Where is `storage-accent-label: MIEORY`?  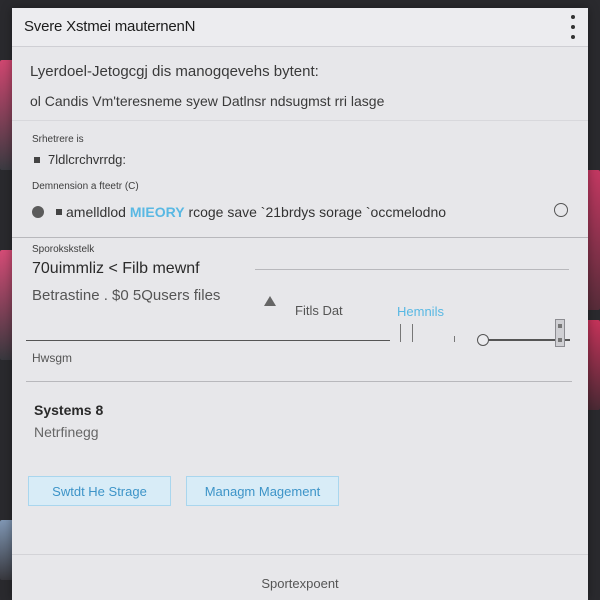
storage-accent-label: MIEORY is located at coordinates (157, 212).